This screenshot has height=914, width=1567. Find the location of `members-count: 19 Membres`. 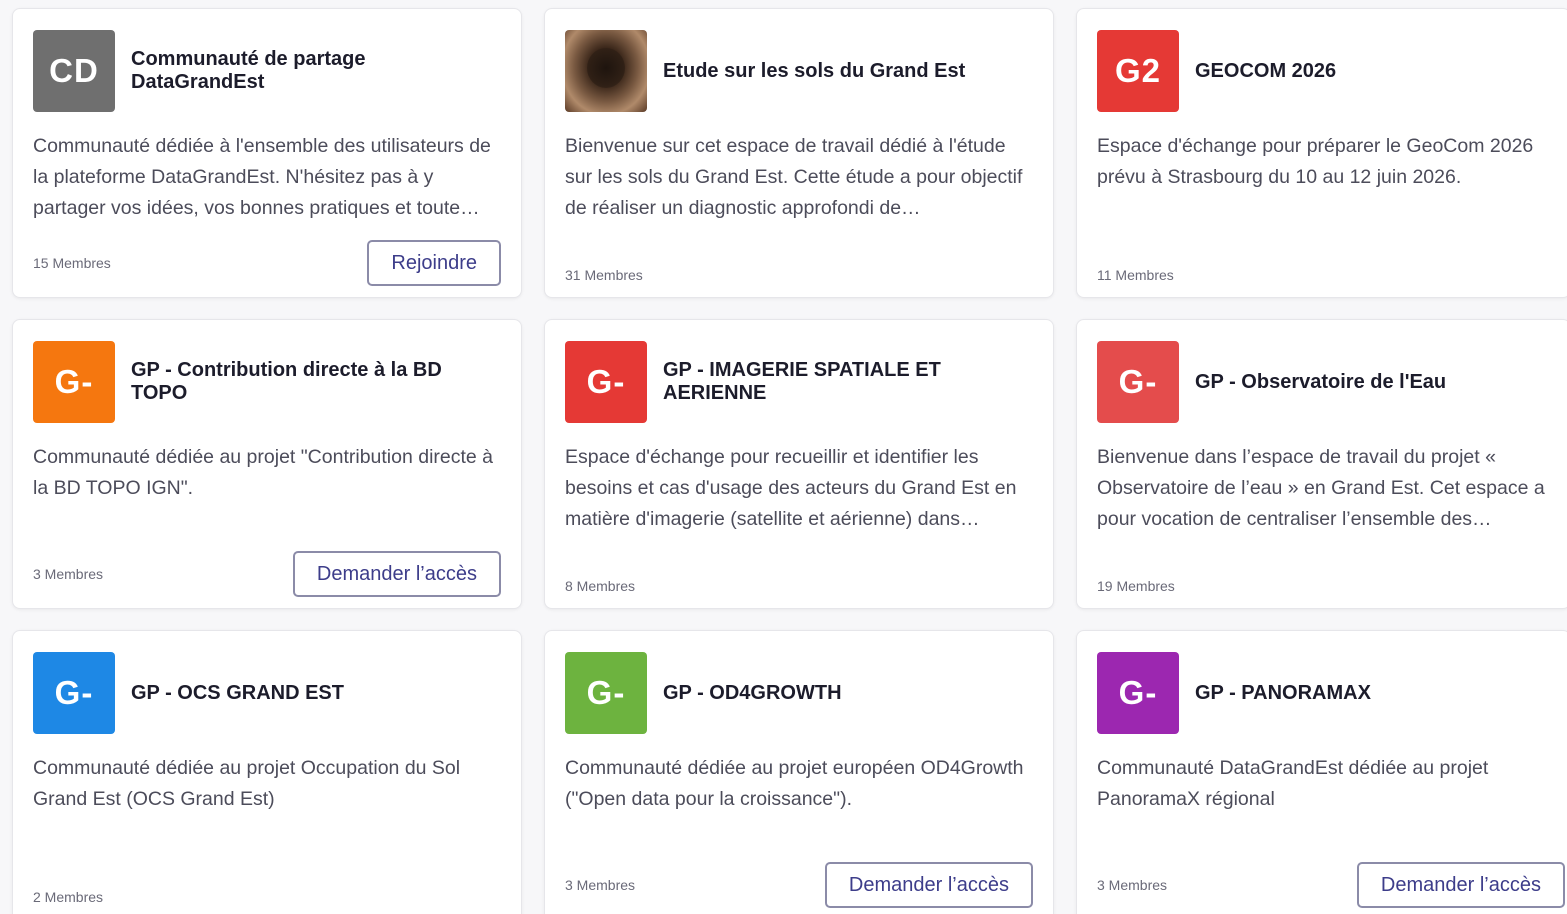

members-count: 19 Membres is located at coordinates (1136, 586).